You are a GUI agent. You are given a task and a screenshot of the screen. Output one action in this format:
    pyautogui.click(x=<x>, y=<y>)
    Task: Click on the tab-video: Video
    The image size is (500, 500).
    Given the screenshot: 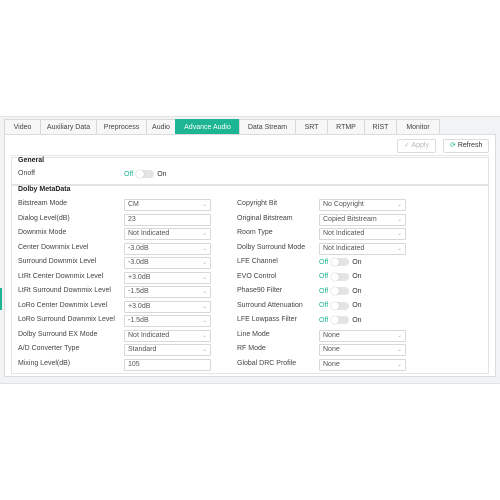 What is the action you would take?
    pyautogui.click(x=22, y=126)
    